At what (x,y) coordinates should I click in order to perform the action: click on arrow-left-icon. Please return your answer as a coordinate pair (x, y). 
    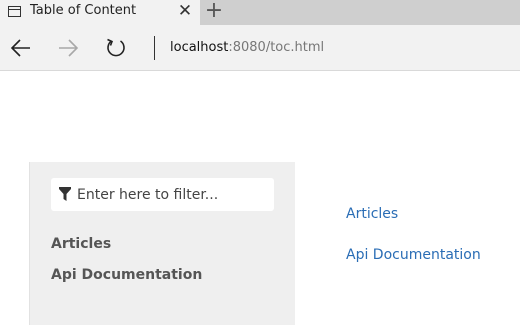
    Looking at the image, I should click on (20, 48).